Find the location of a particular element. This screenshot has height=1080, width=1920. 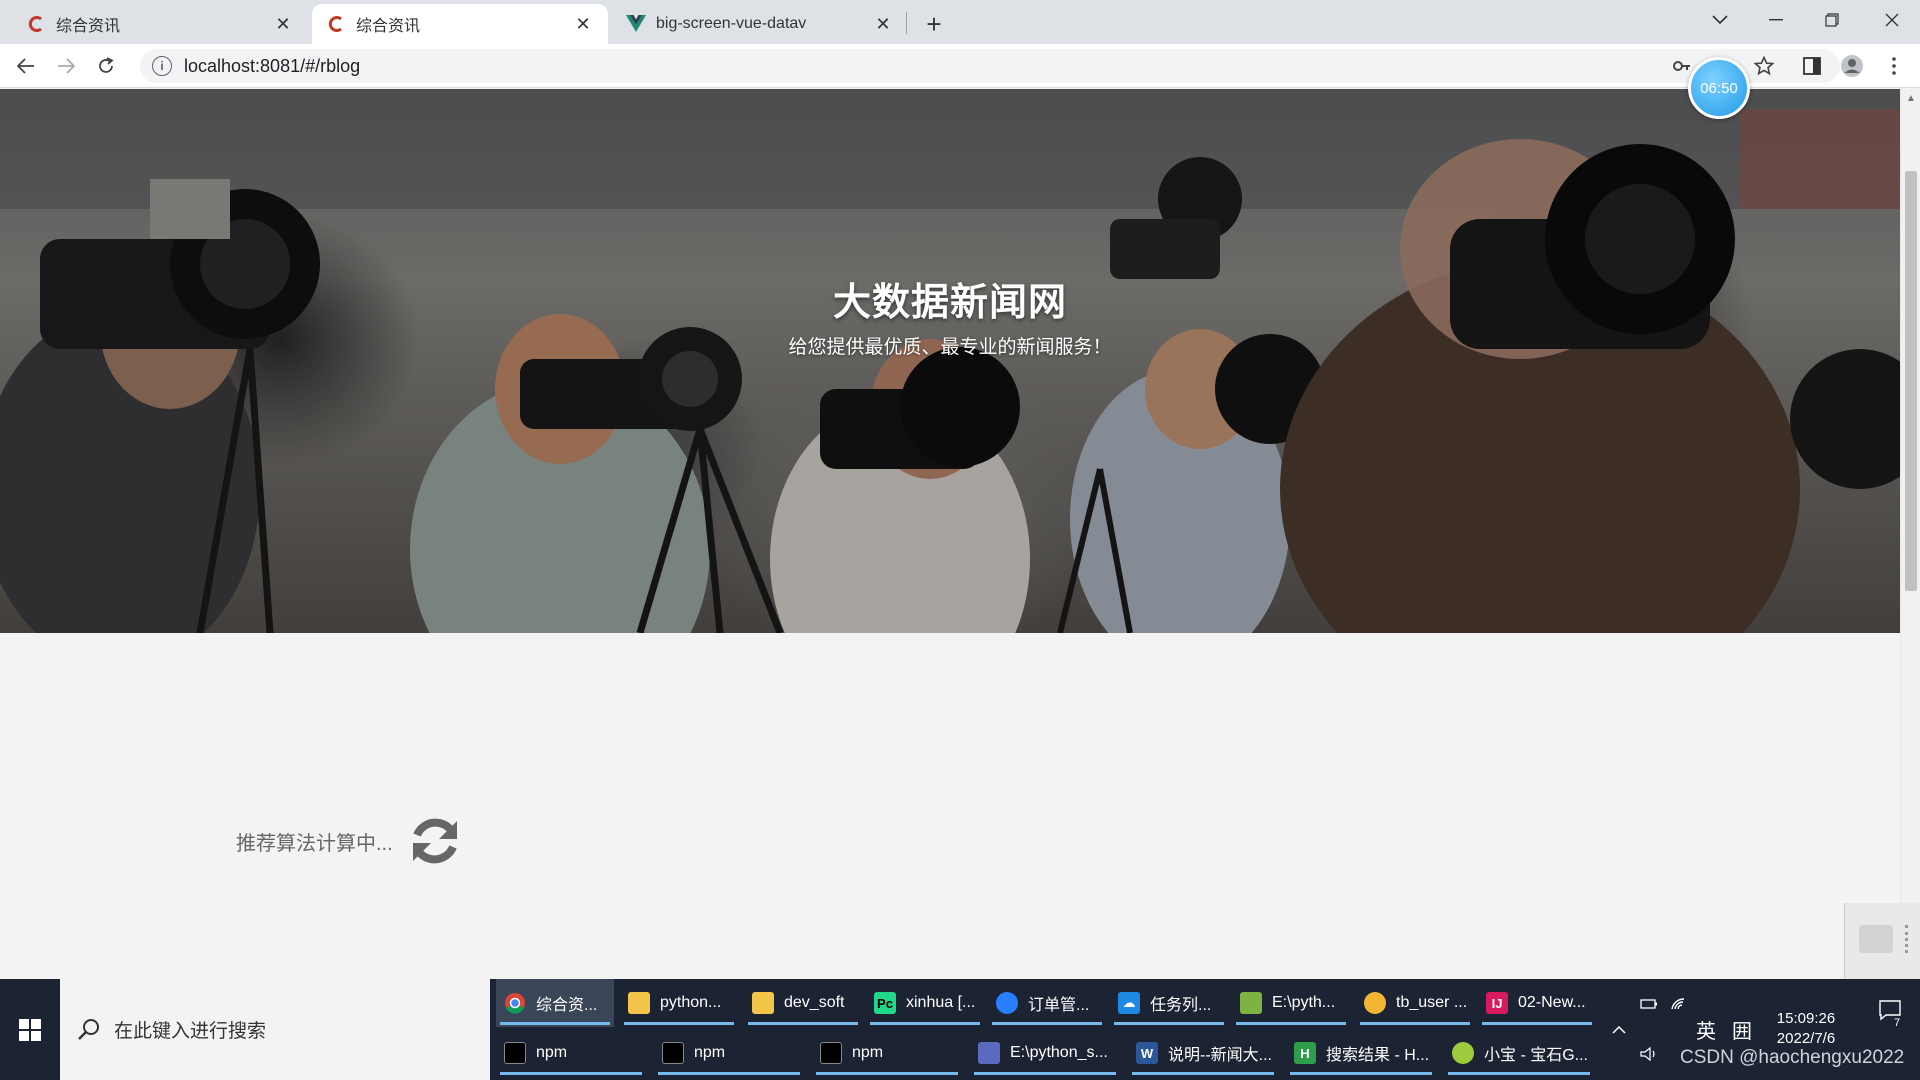

minimize-button is located at coordinates (1776, 20).